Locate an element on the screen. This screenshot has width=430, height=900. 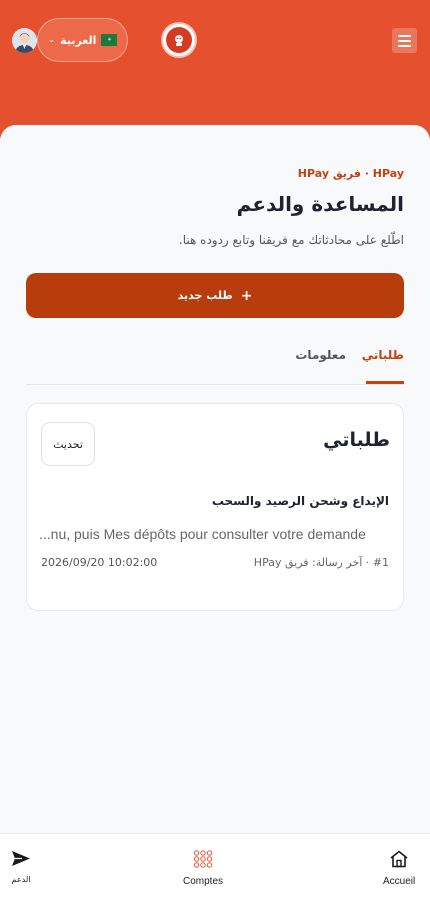
new-request-button: + طلب جديد is located at coordinates (215, 295).